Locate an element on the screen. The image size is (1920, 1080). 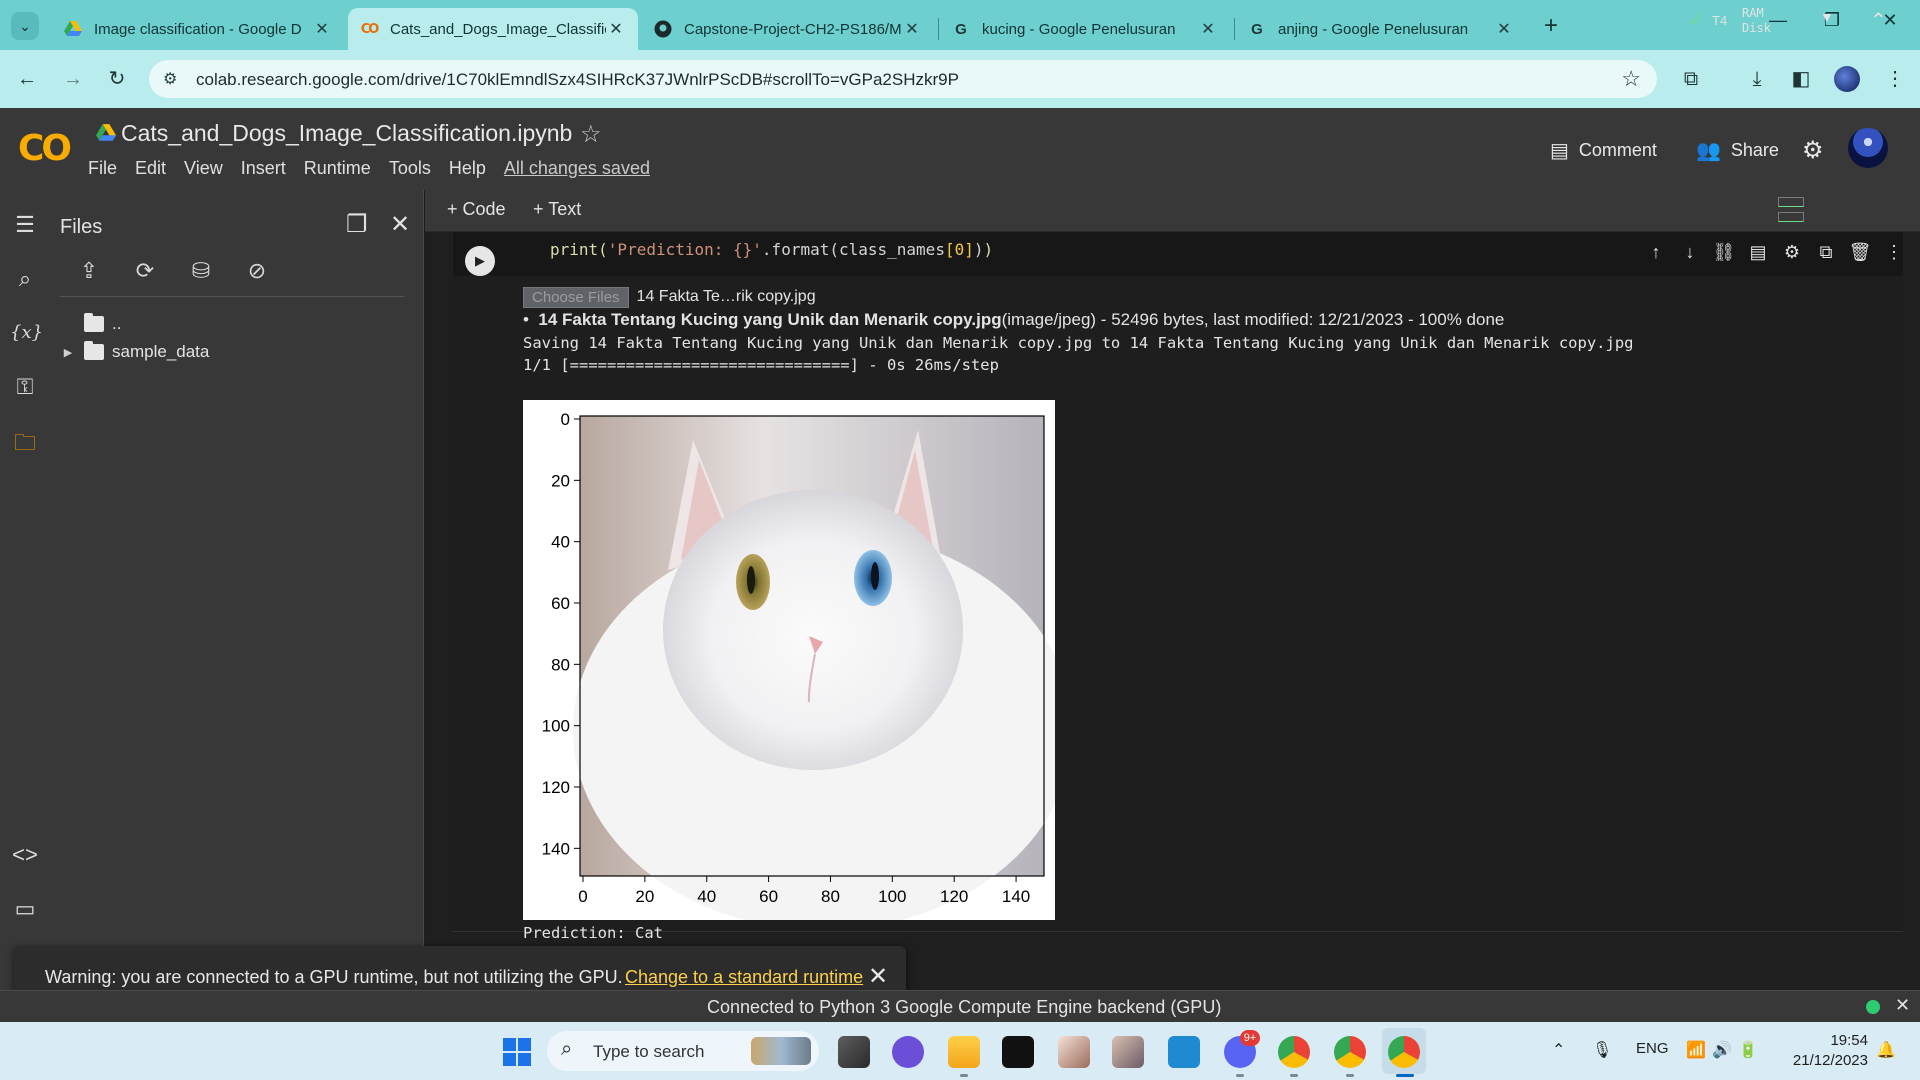
menu-tools: Tools is located at coordinates (410, 168).